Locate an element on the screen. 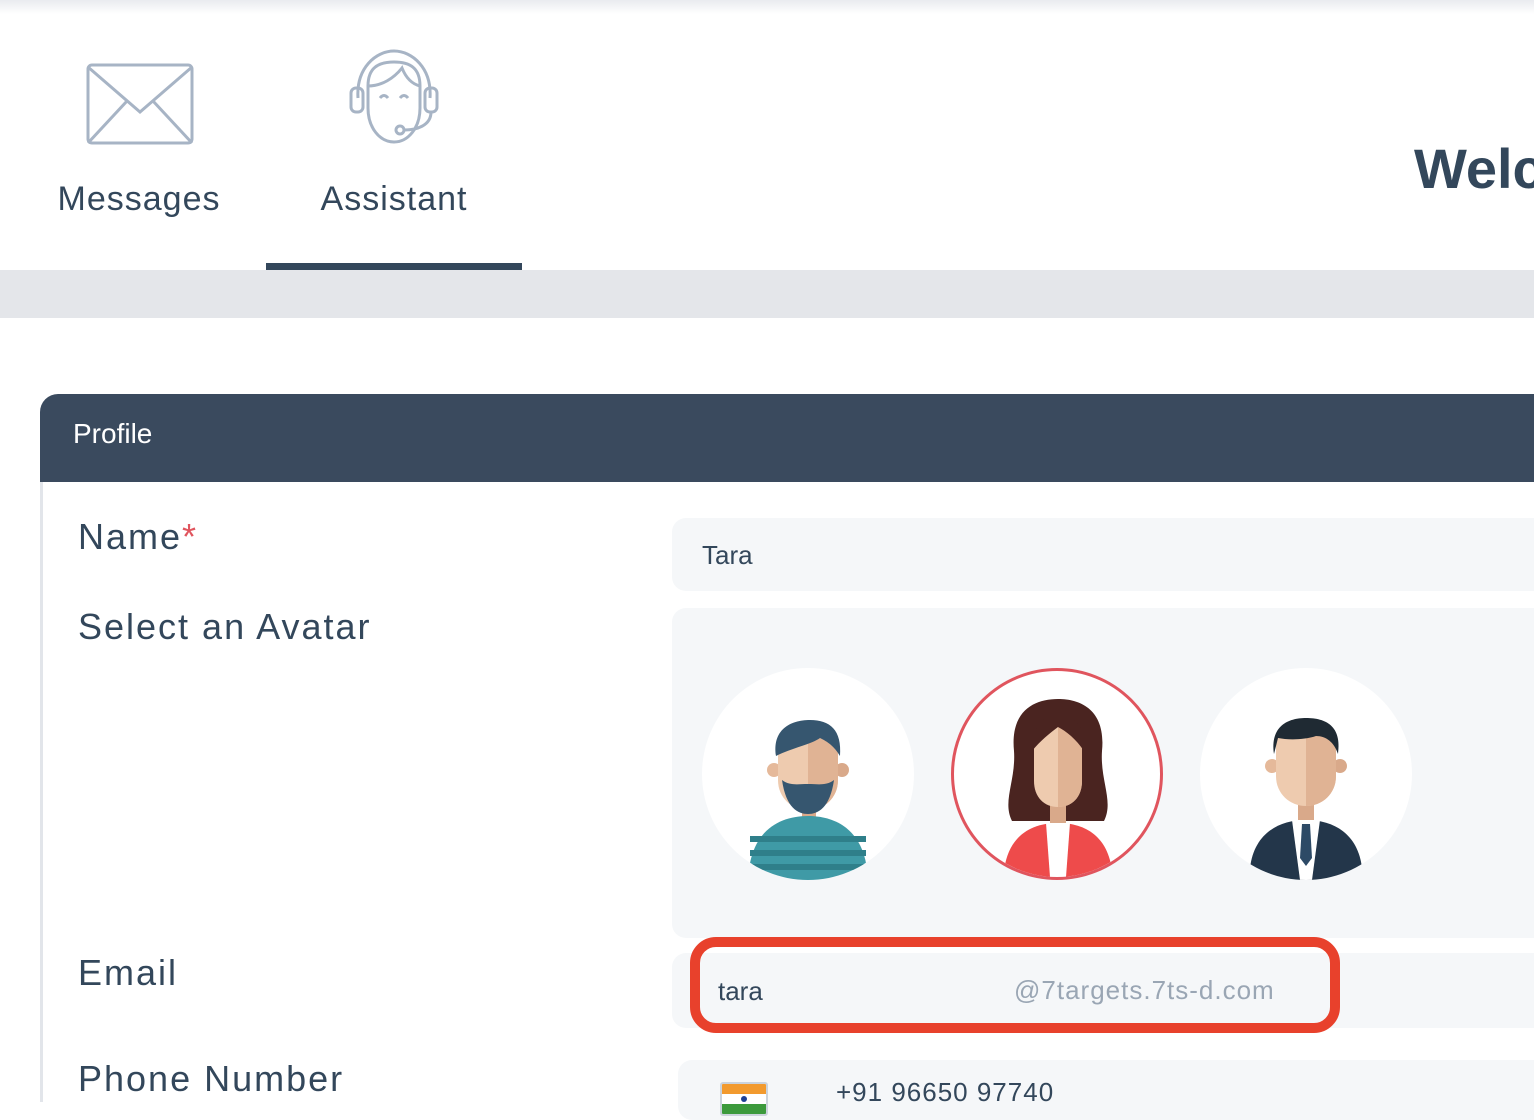 Image resolution: width=1534 pixels, height=1120 pixels. businessman-icon is located at coordinates (1306, 799).